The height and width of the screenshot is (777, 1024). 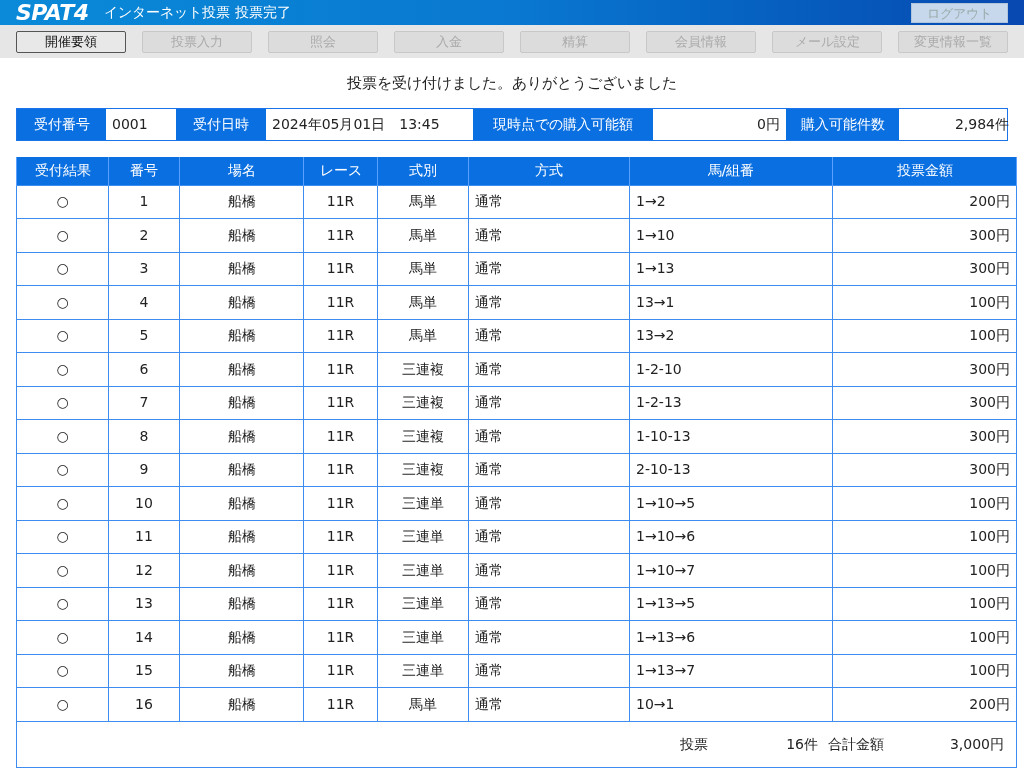 I want to click on column-header: 式別, so click(x=423, y=171).